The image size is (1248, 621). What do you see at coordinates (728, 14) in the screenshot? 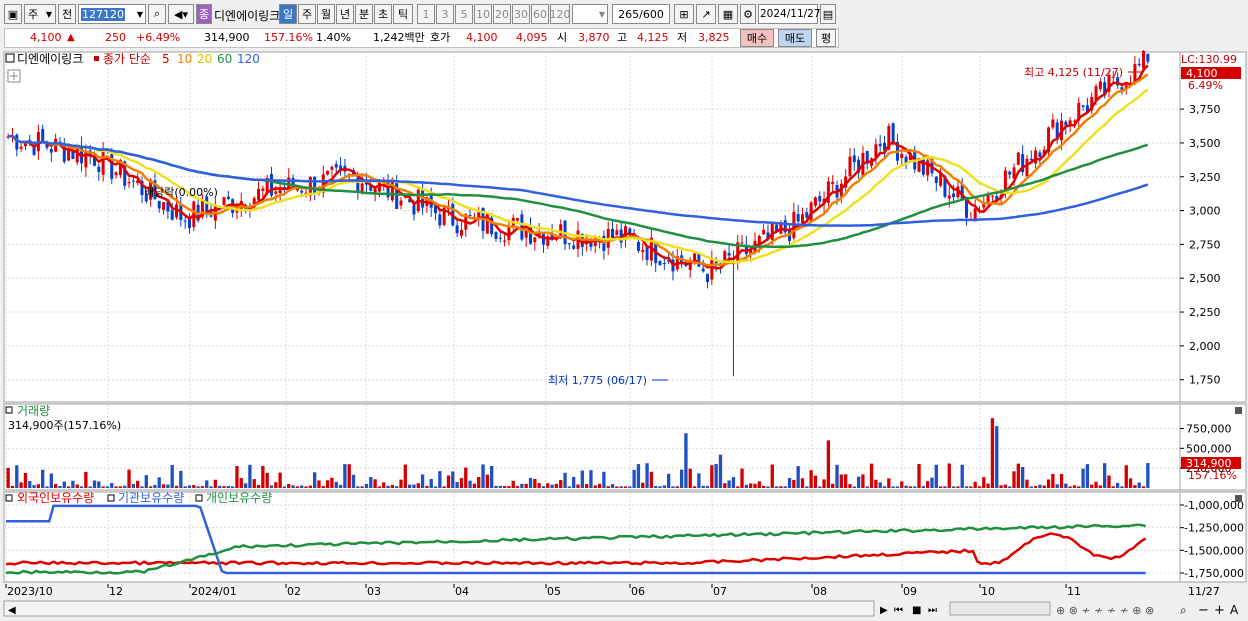
I see `layout-icon: ▦` at bounding box center [728, 14].